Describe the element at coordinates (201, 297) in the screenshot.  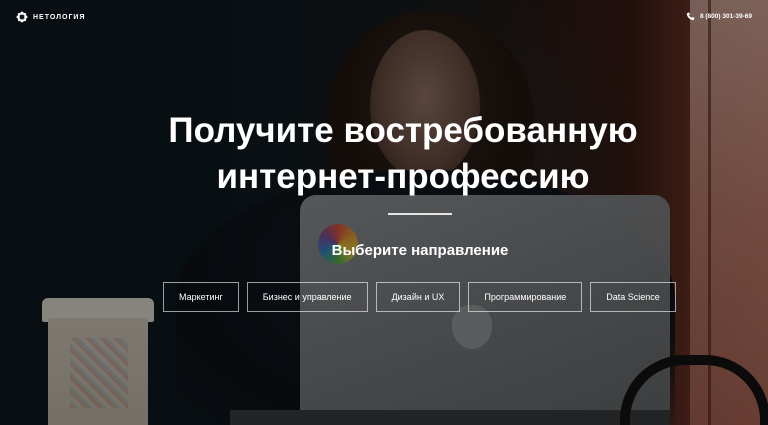
I see `direction-button-marketing: Маркетинг` at that location.